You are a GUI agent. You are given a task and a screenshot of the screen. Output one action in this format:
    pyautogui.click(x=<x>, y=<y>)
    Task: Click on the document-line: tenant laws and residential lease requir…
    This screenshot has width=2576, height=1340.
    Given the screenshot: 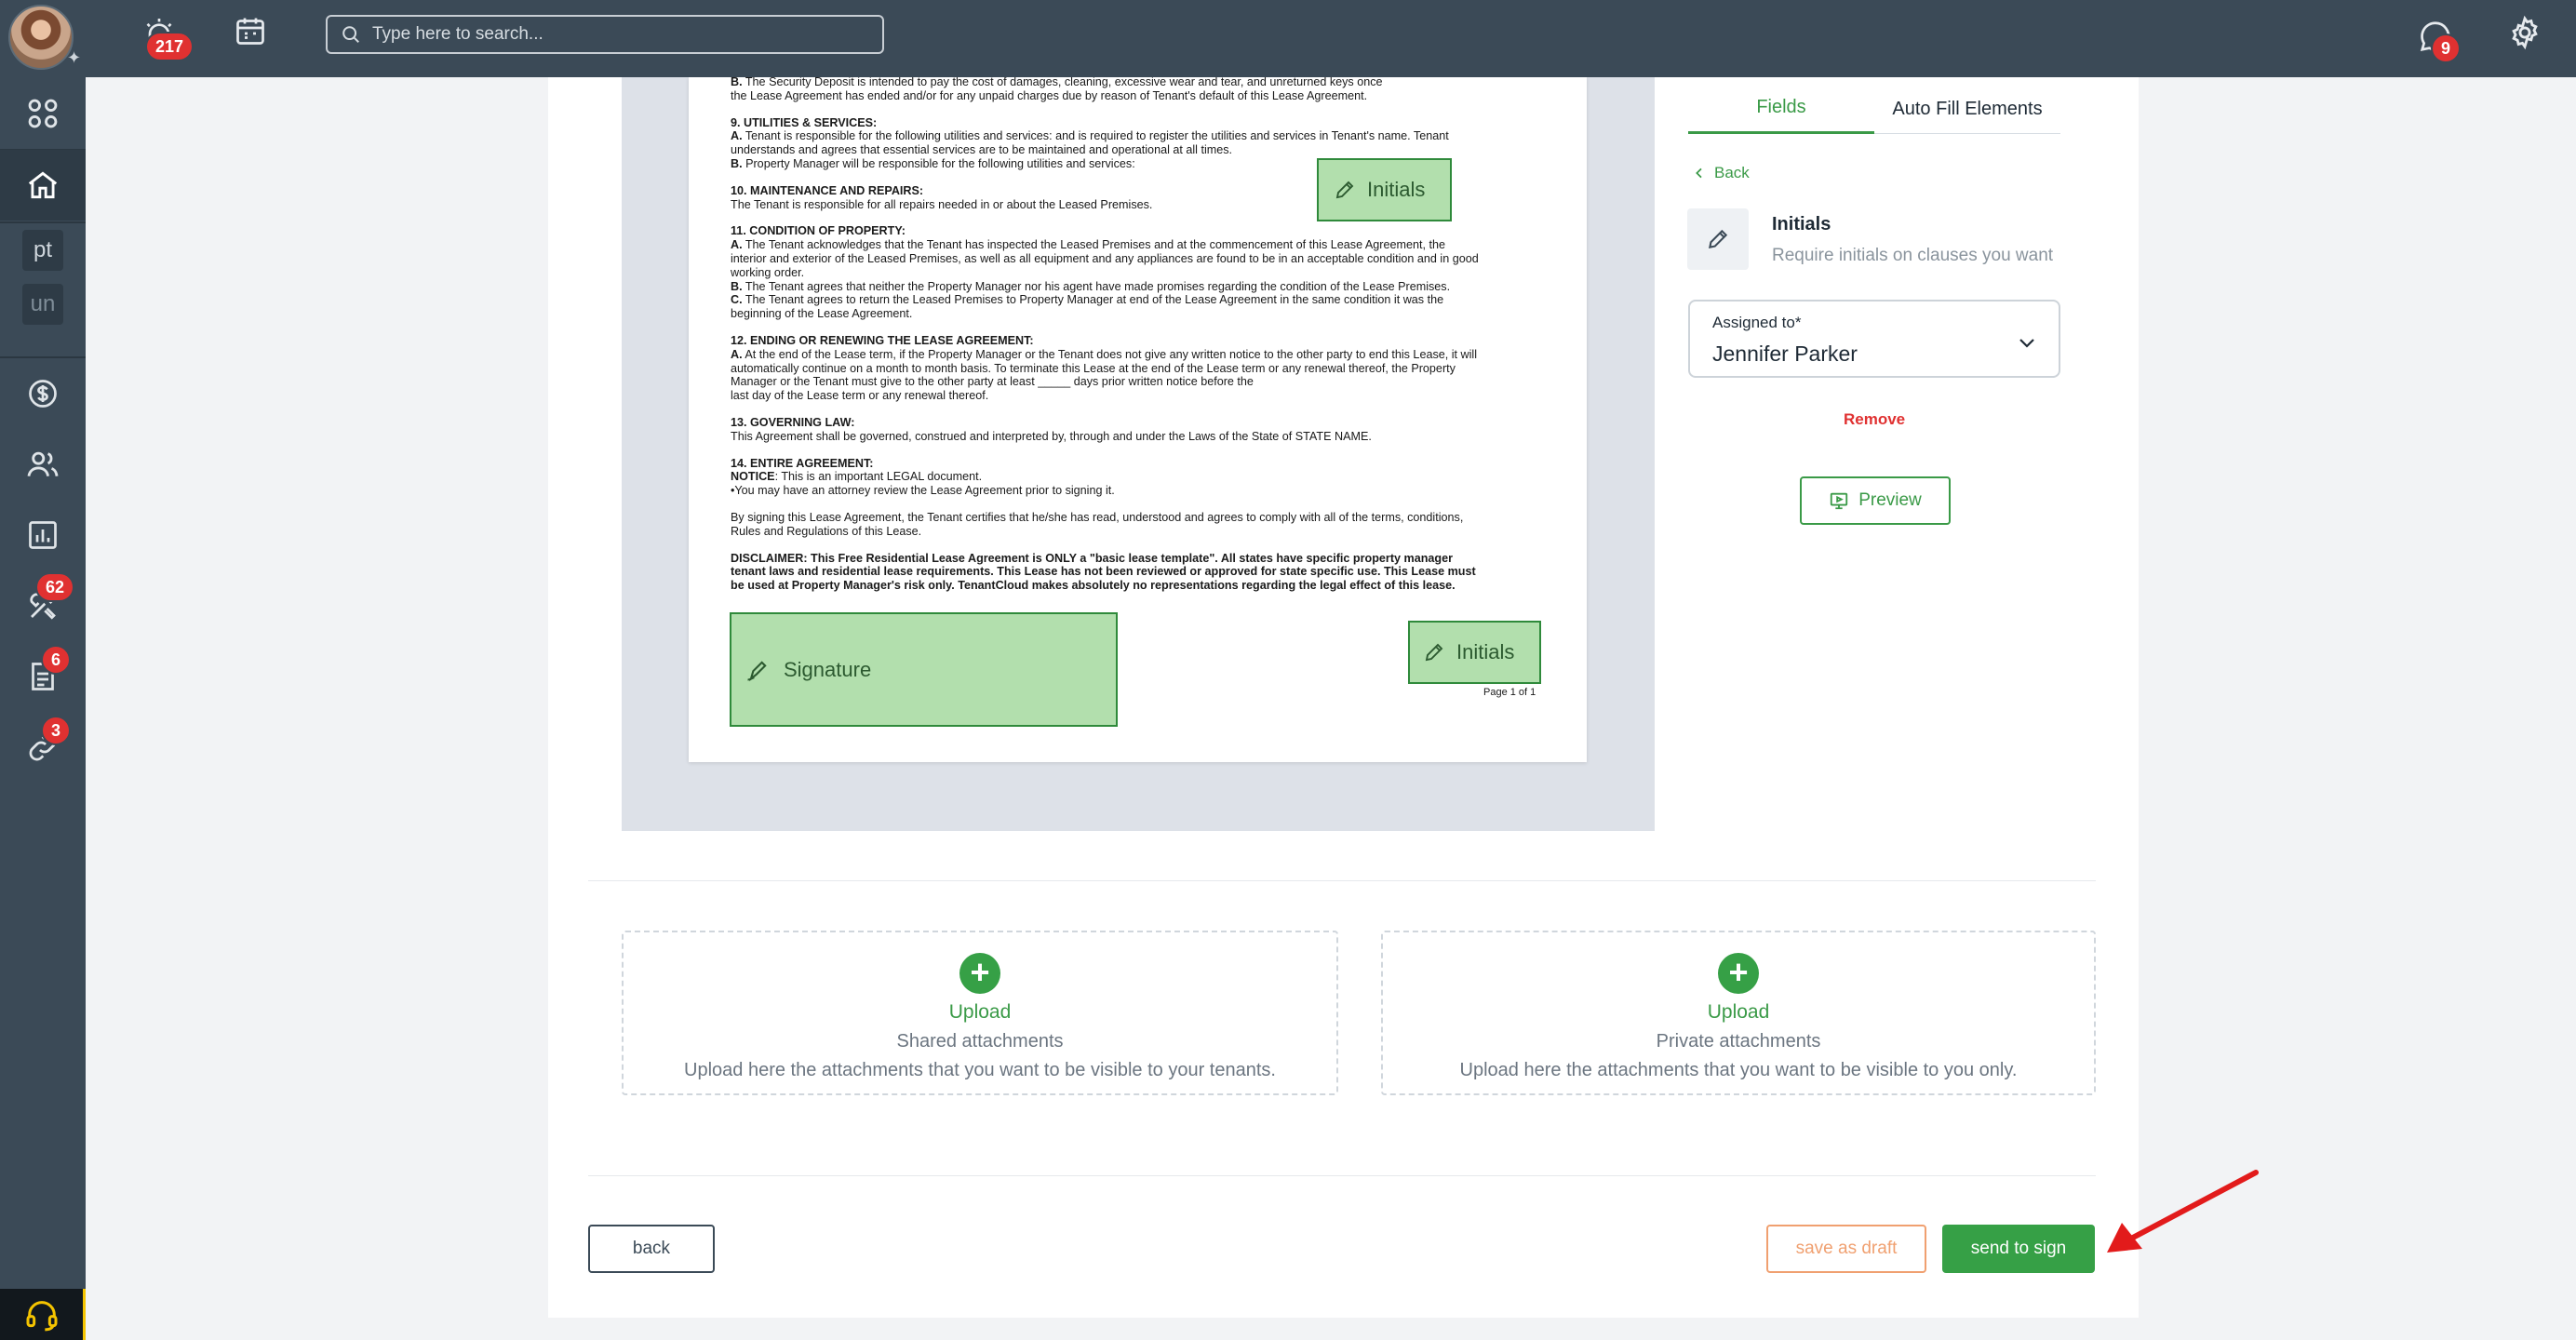 What is the action you would take?
    pyautogui.click(x=1138, y=572)
    